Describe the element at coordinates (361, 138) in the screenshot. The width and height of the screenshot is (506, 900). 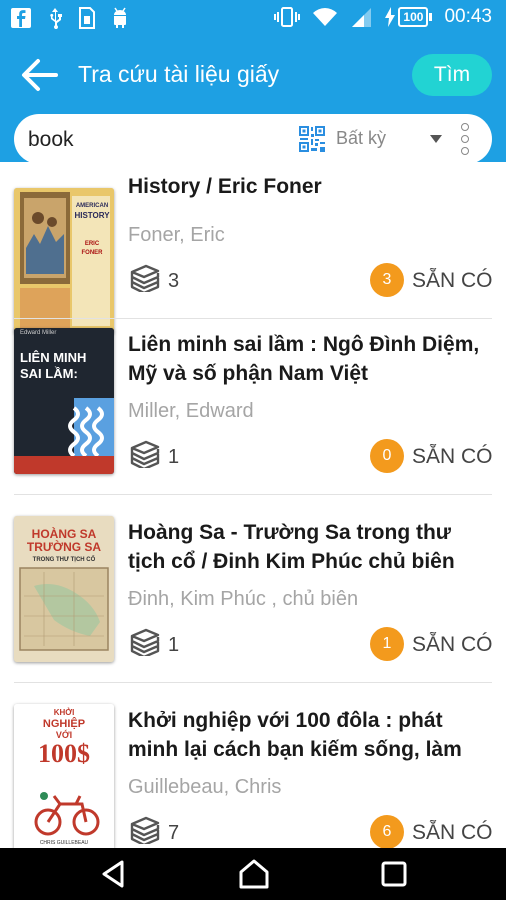
I see `search-scope-select: Bất kỳ` at that location.